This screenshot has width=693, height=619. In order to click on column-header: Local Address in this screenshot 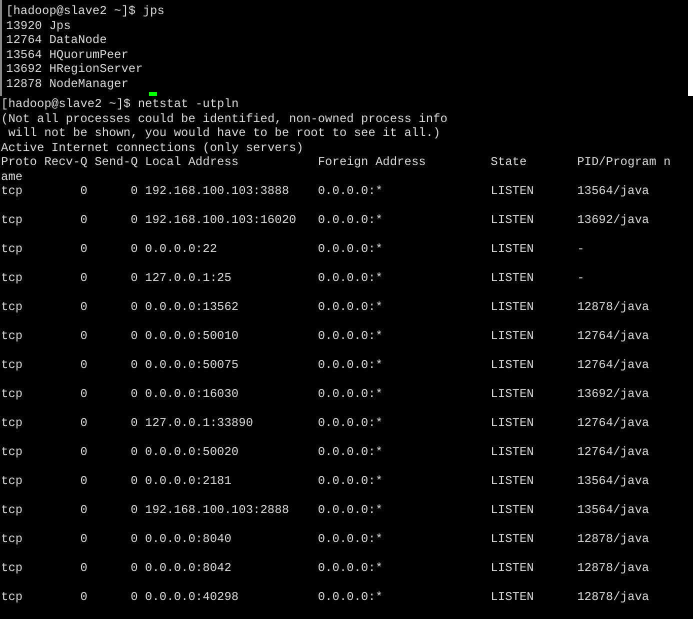, I will do `click(192, 162)`.